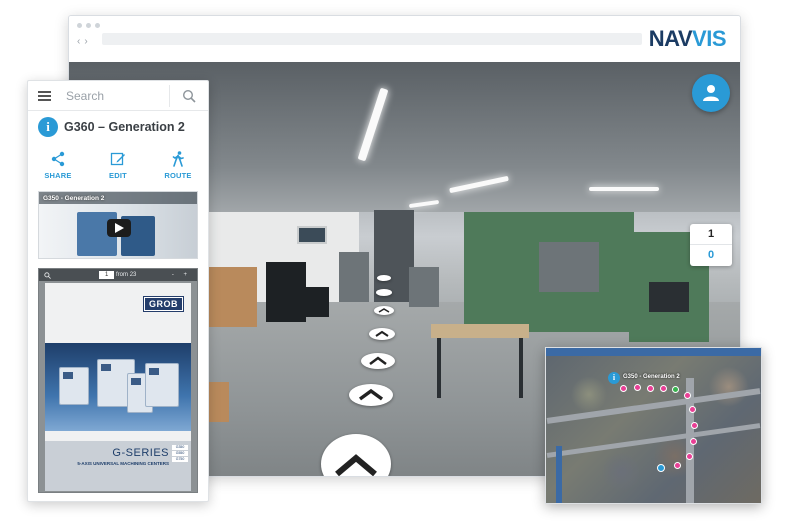  I want to click on walking-person-icon, so click(178, 159).